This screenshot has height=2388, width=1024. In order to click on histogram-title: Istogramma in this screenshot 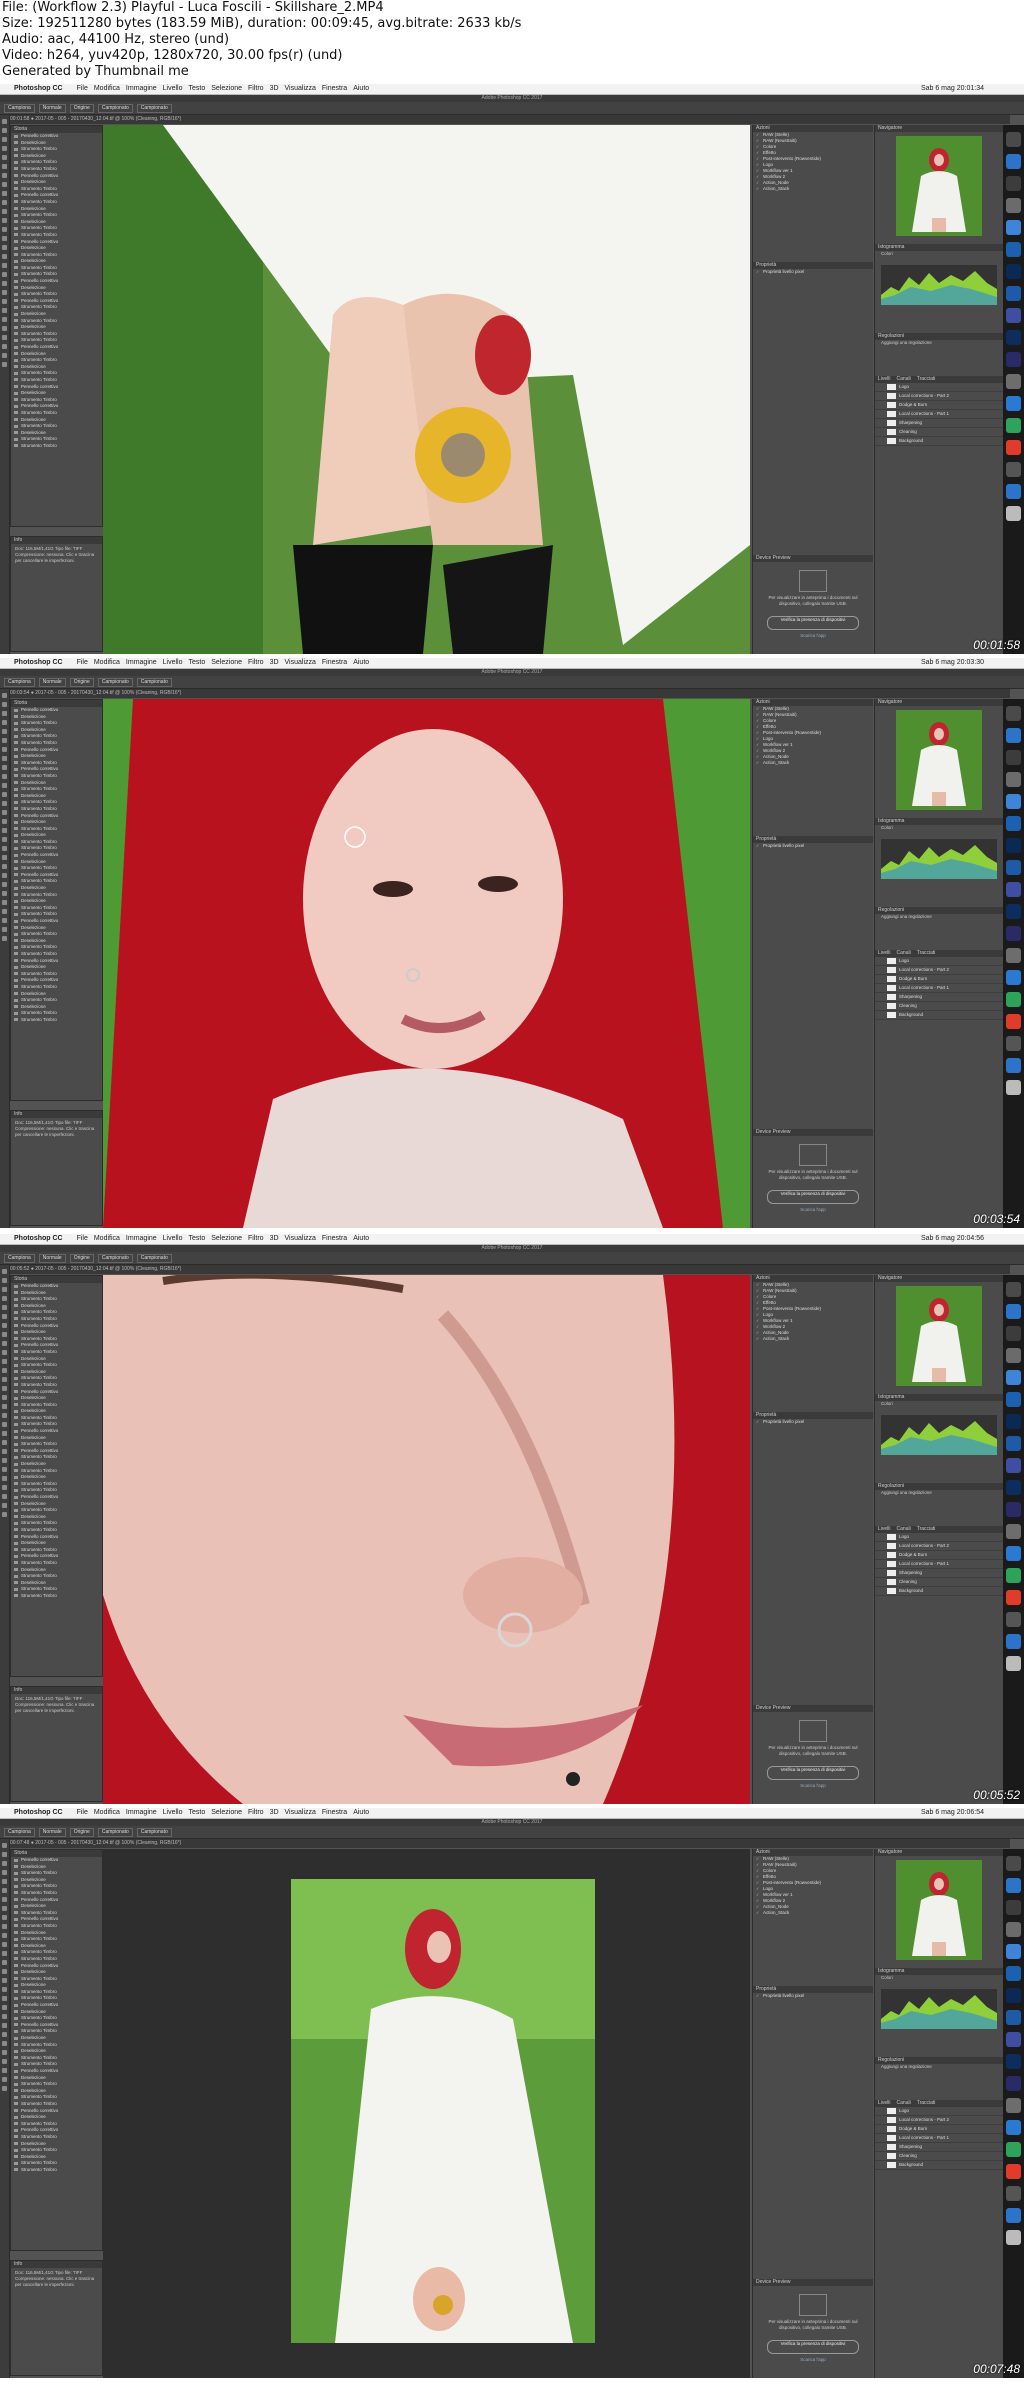, I will do `click(939, 247)`.